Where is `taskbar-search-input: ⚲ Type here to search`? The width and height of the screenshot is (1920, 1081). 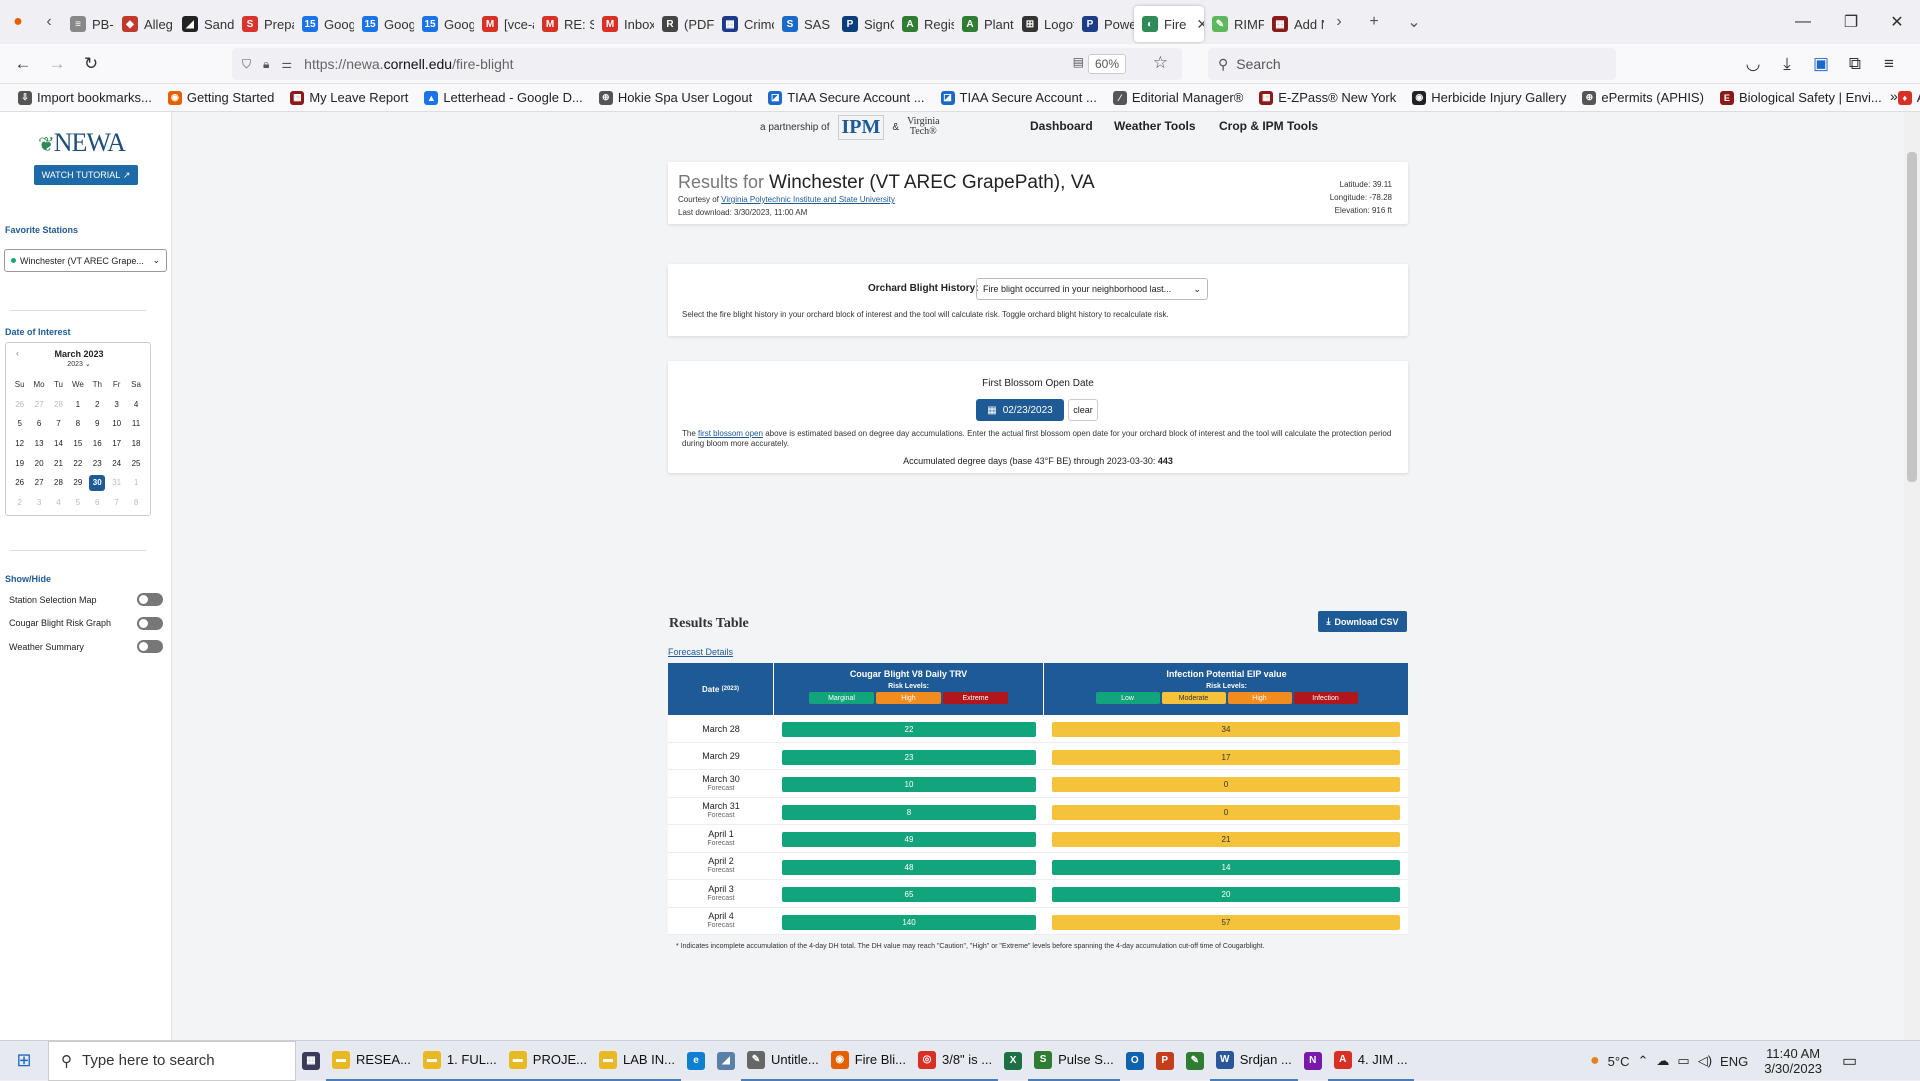 taskbar-search-input: ⚲ Type here to search is located at coordinates (172, 1060).